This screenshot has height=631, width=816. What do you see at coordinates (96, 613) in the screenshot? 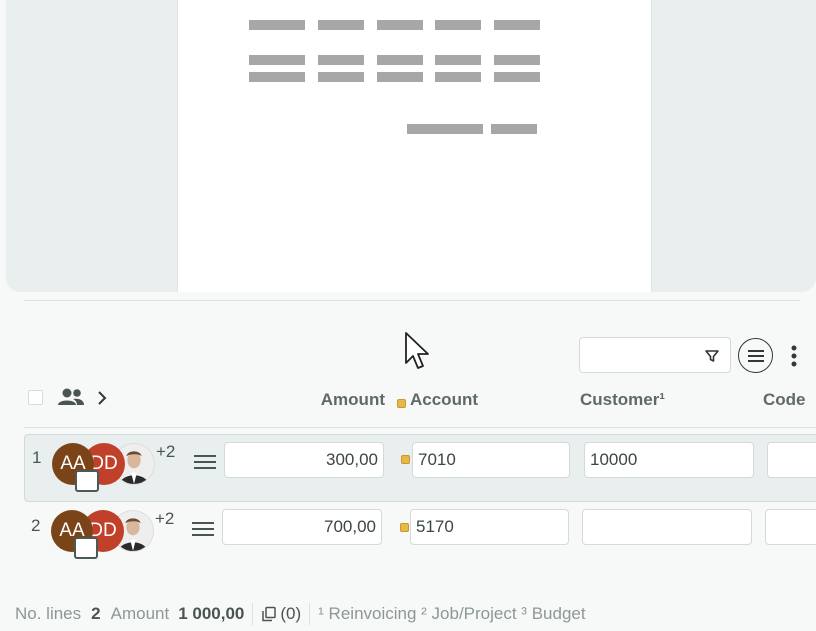
I see `lines-value: 2` at bounding box center [96, 613].